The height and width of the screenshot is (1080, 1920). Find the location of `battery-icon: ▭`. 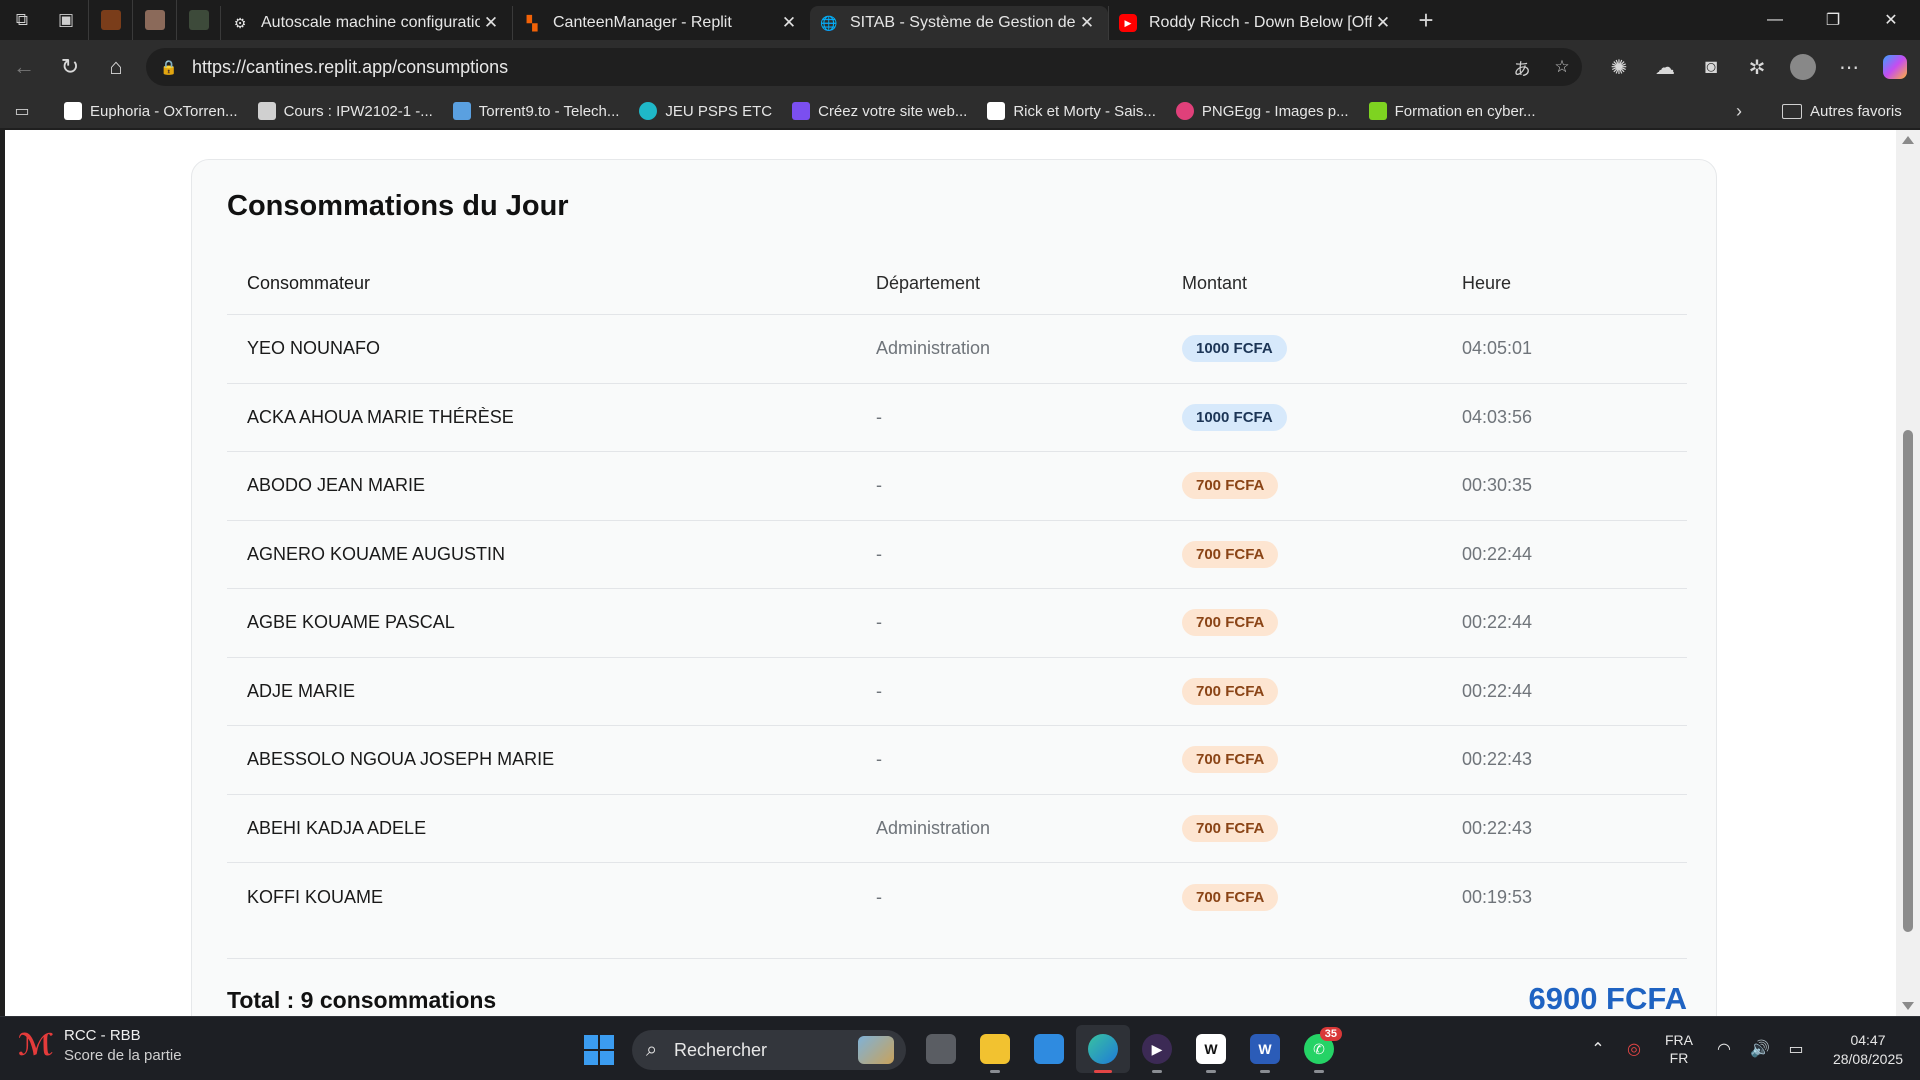

battery-icon: ▭ is located at coordinates (1796, 1049).